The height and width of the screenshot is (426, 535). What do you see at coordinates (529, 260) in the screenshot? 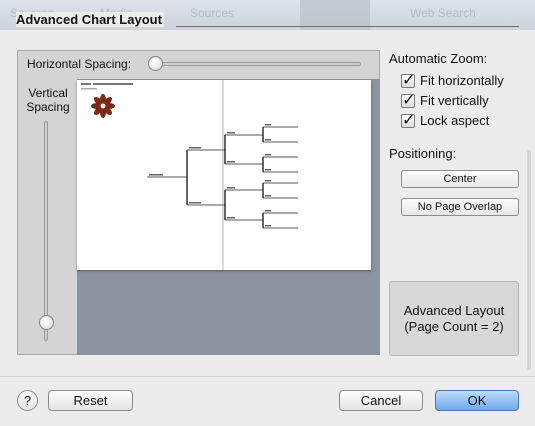
I see `background-scrollbar` at bounding box center [529, 260].